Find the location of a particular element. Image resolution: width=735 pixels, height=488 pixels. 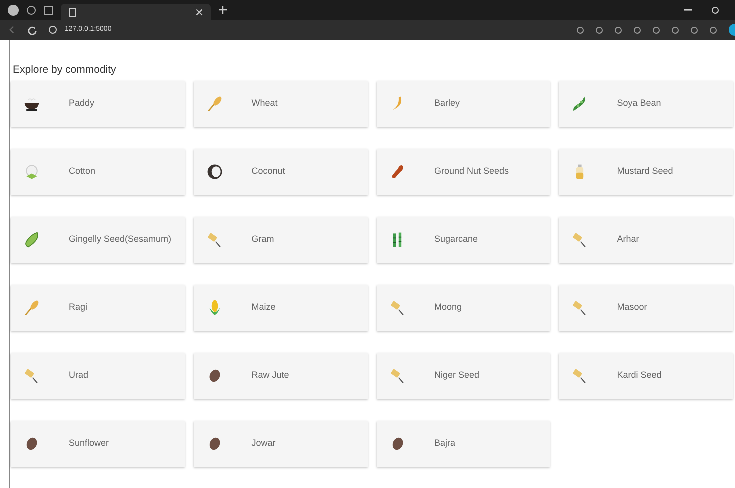

commodity-card: Gingelly Seed(Sesamum) is located at coordinates (98, 240).